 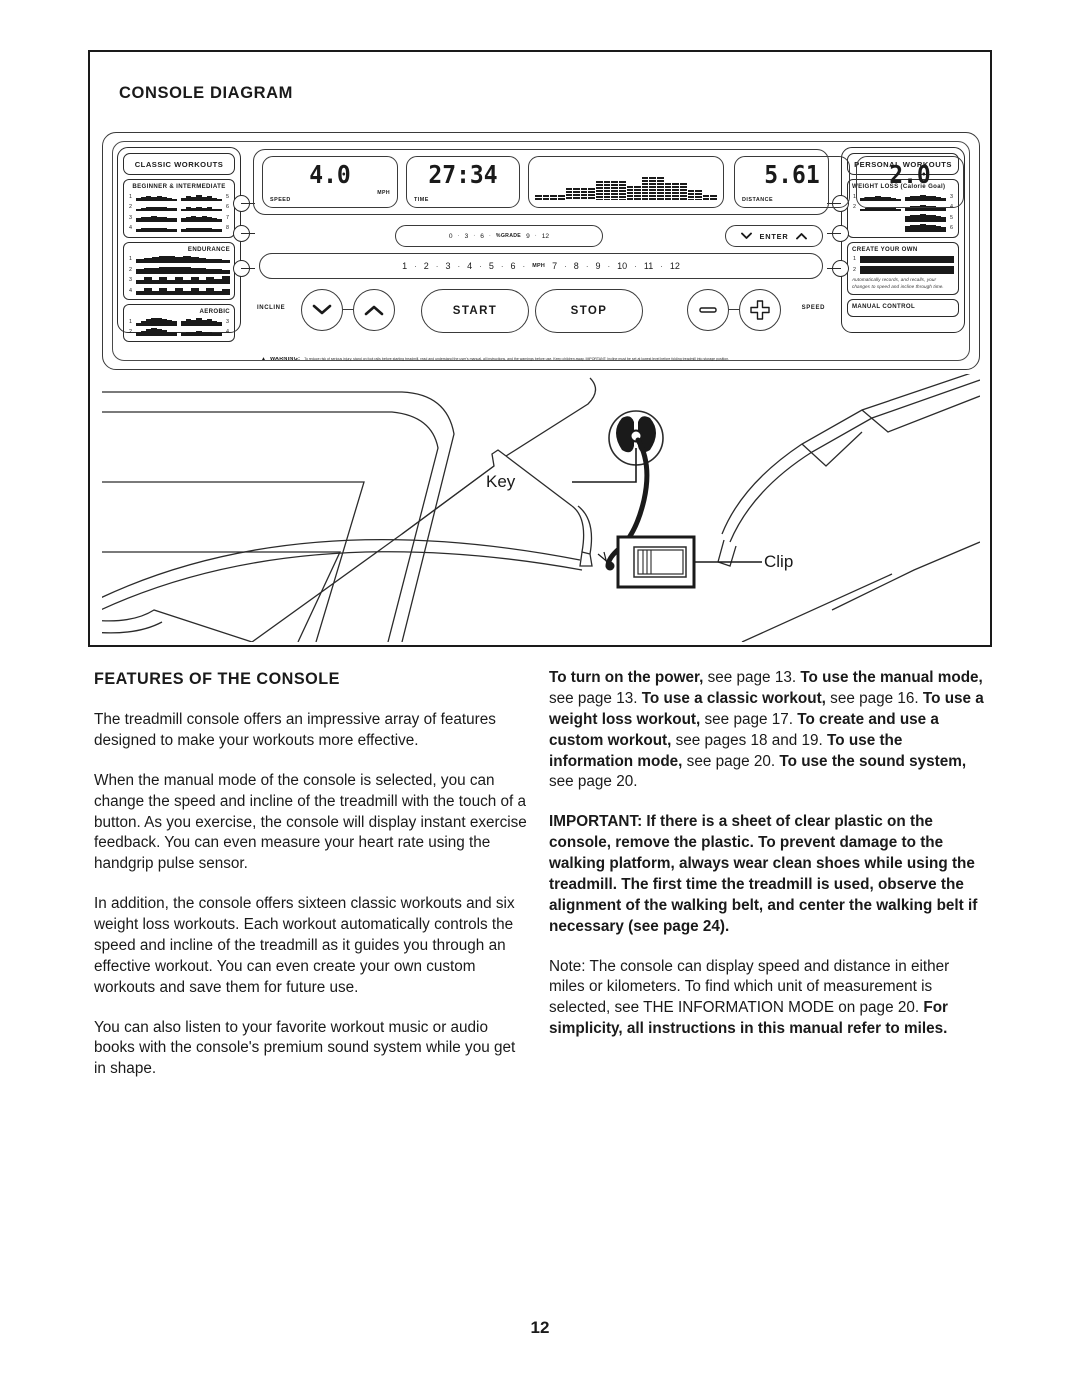 What do you see at coordinates (747, 235) in the screenshot?
I see `chevron-down-icon` at bounding box center [747, 235].